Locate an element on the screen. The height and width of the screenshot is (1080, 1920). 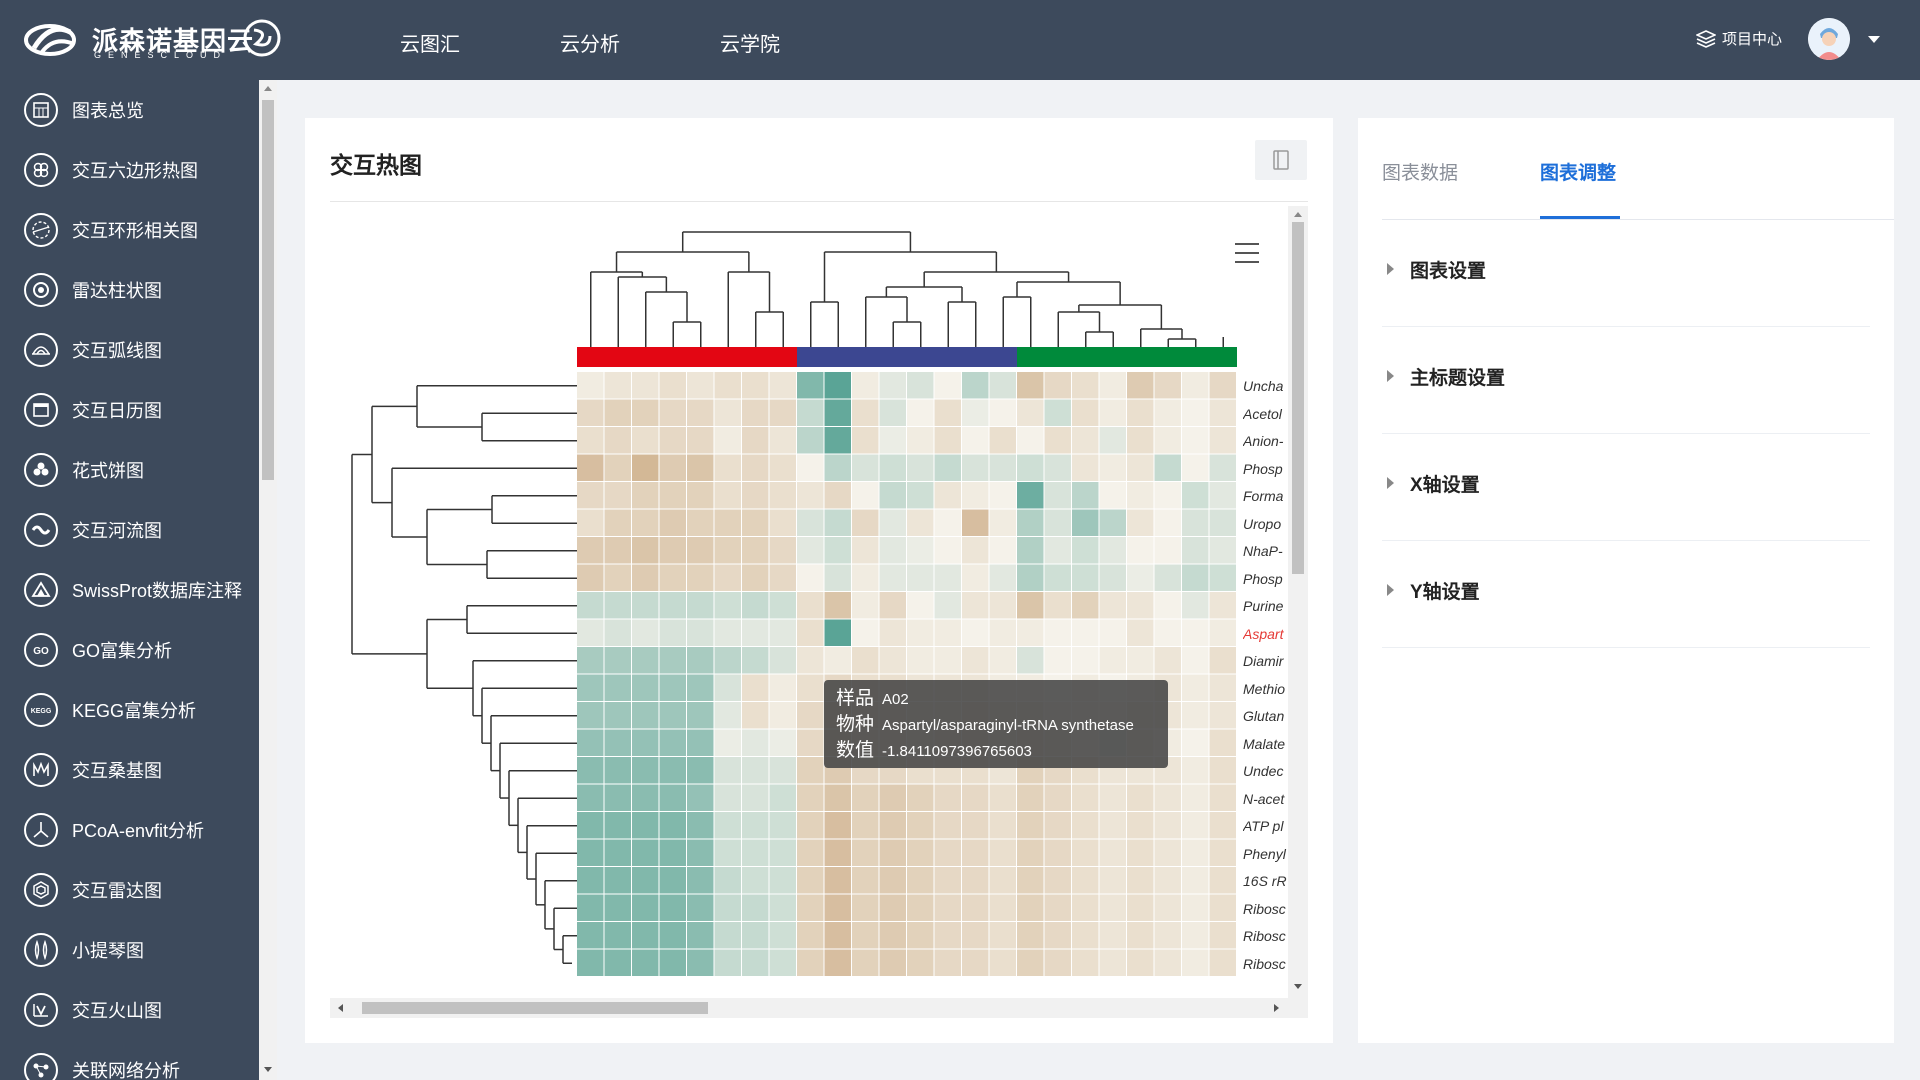
row-label: Diamir is located at coordinates (1265, 661).